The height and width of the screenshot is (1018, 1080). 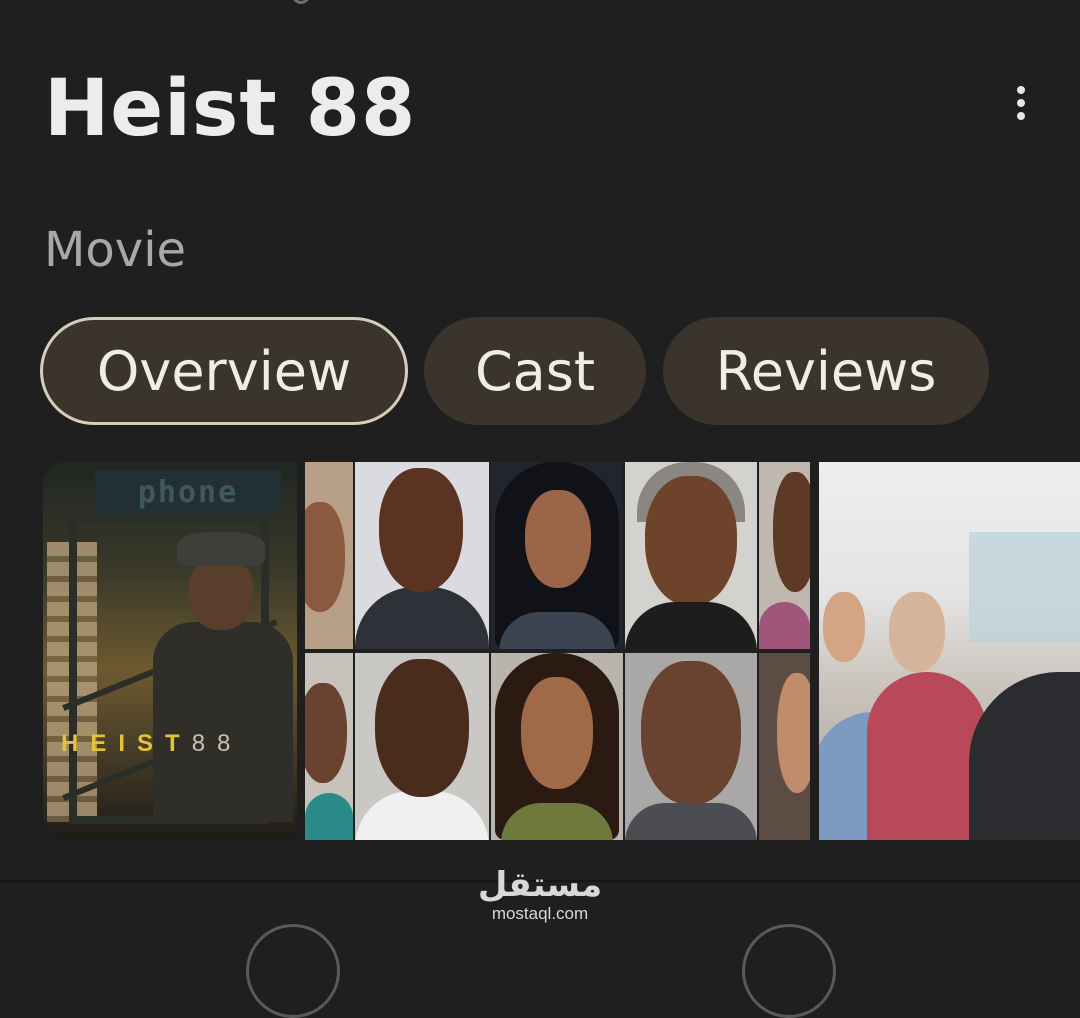 I want to click on poster-figure-head, so click(x=221, y=594).